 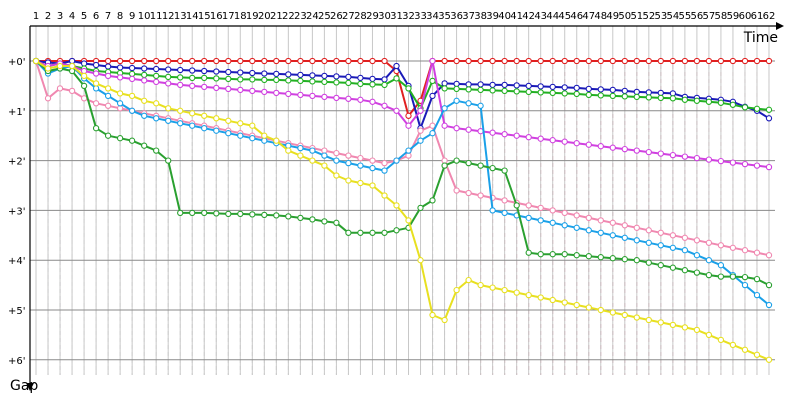 I want to click on lap-number-label: 40, so click(x=504, y=16).